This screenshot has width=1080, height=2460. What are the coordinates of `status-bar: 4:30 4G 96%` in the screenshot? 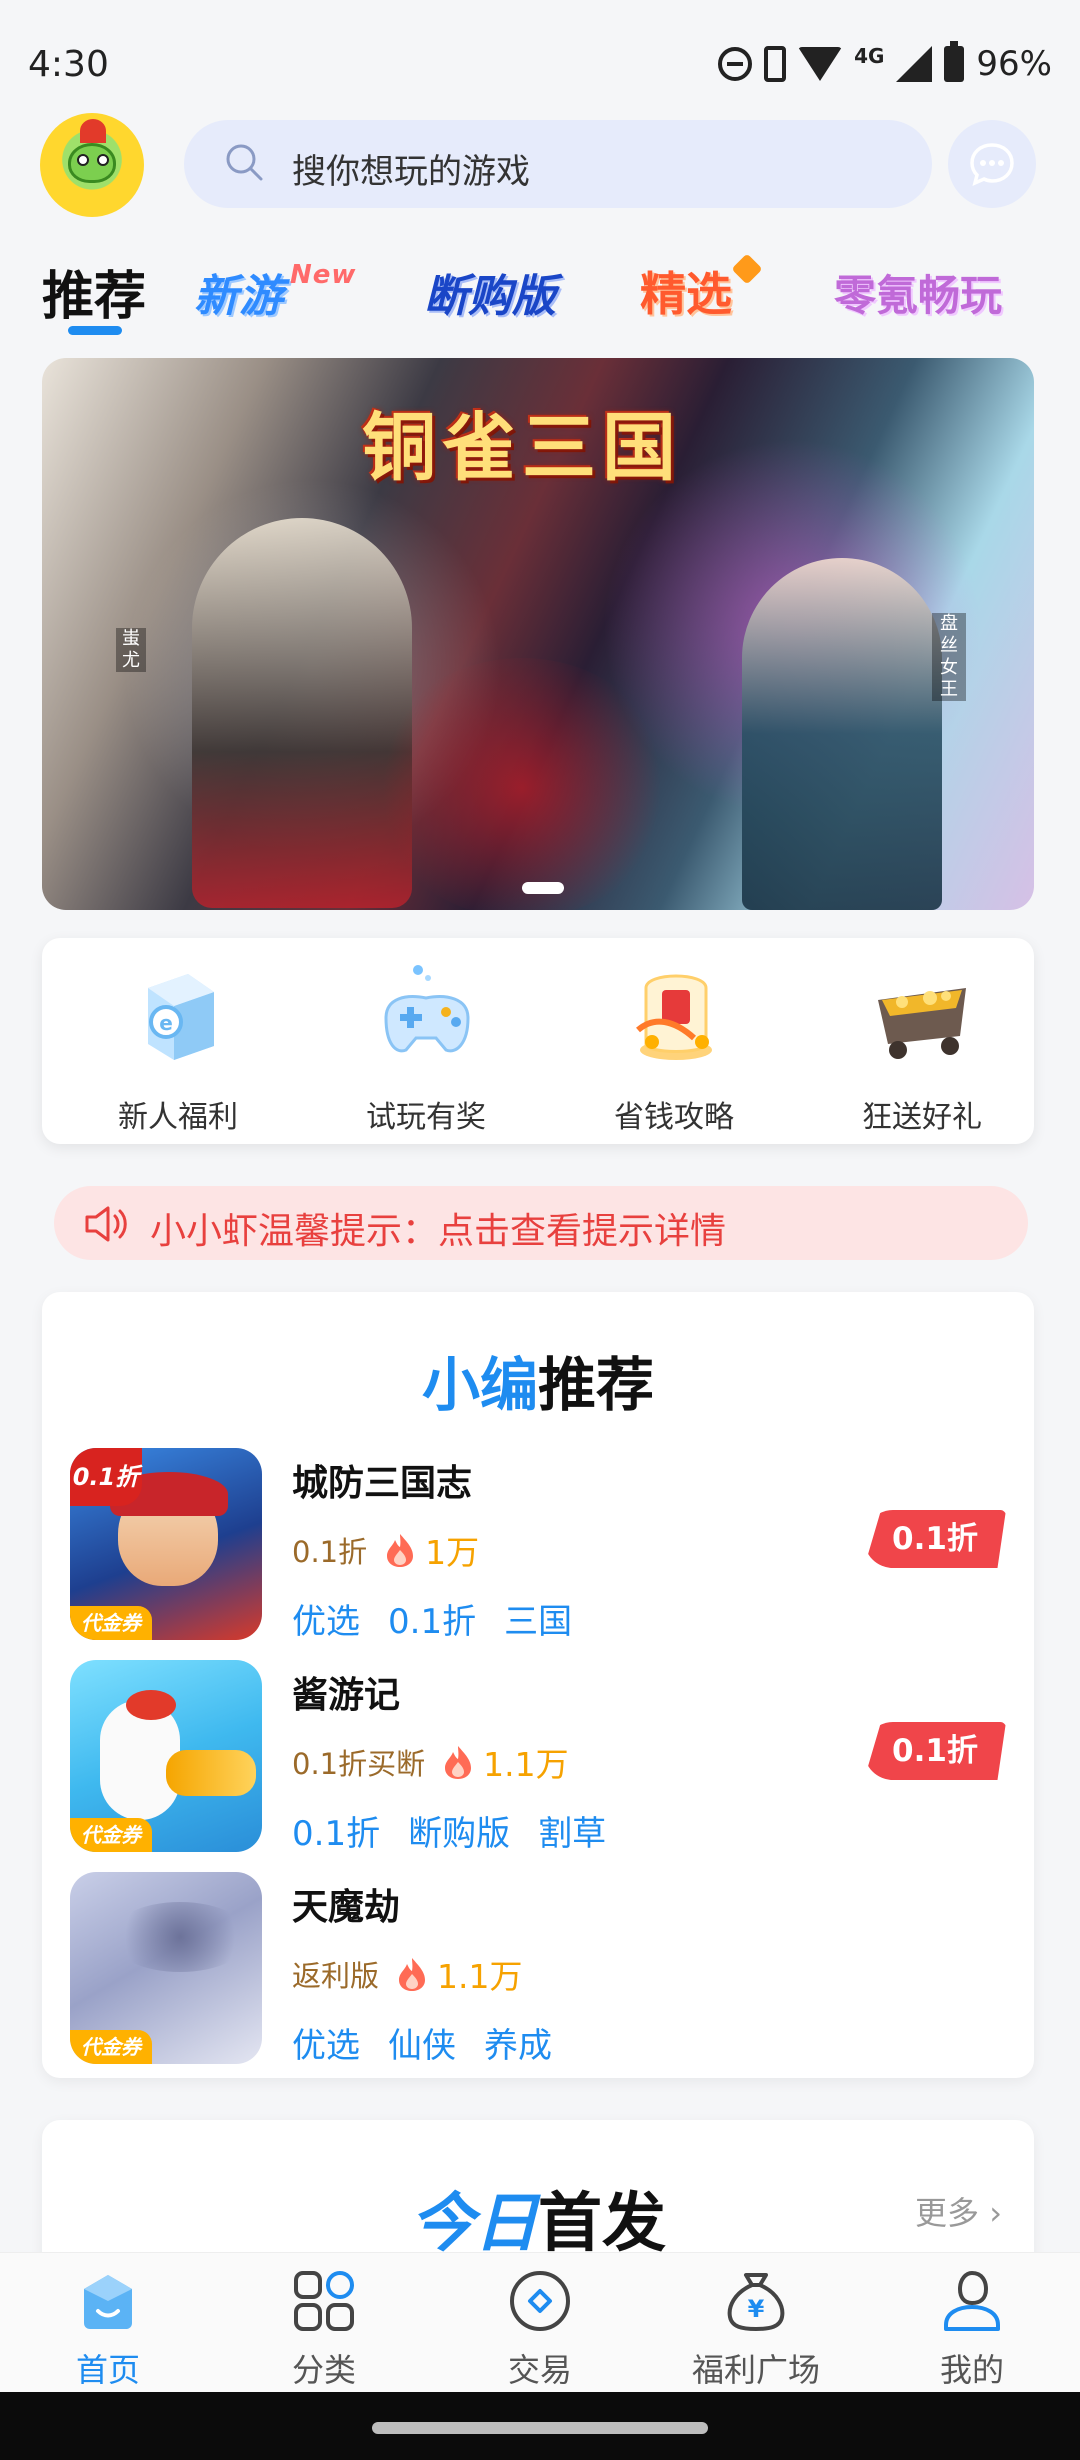 It's located at (540, 55).